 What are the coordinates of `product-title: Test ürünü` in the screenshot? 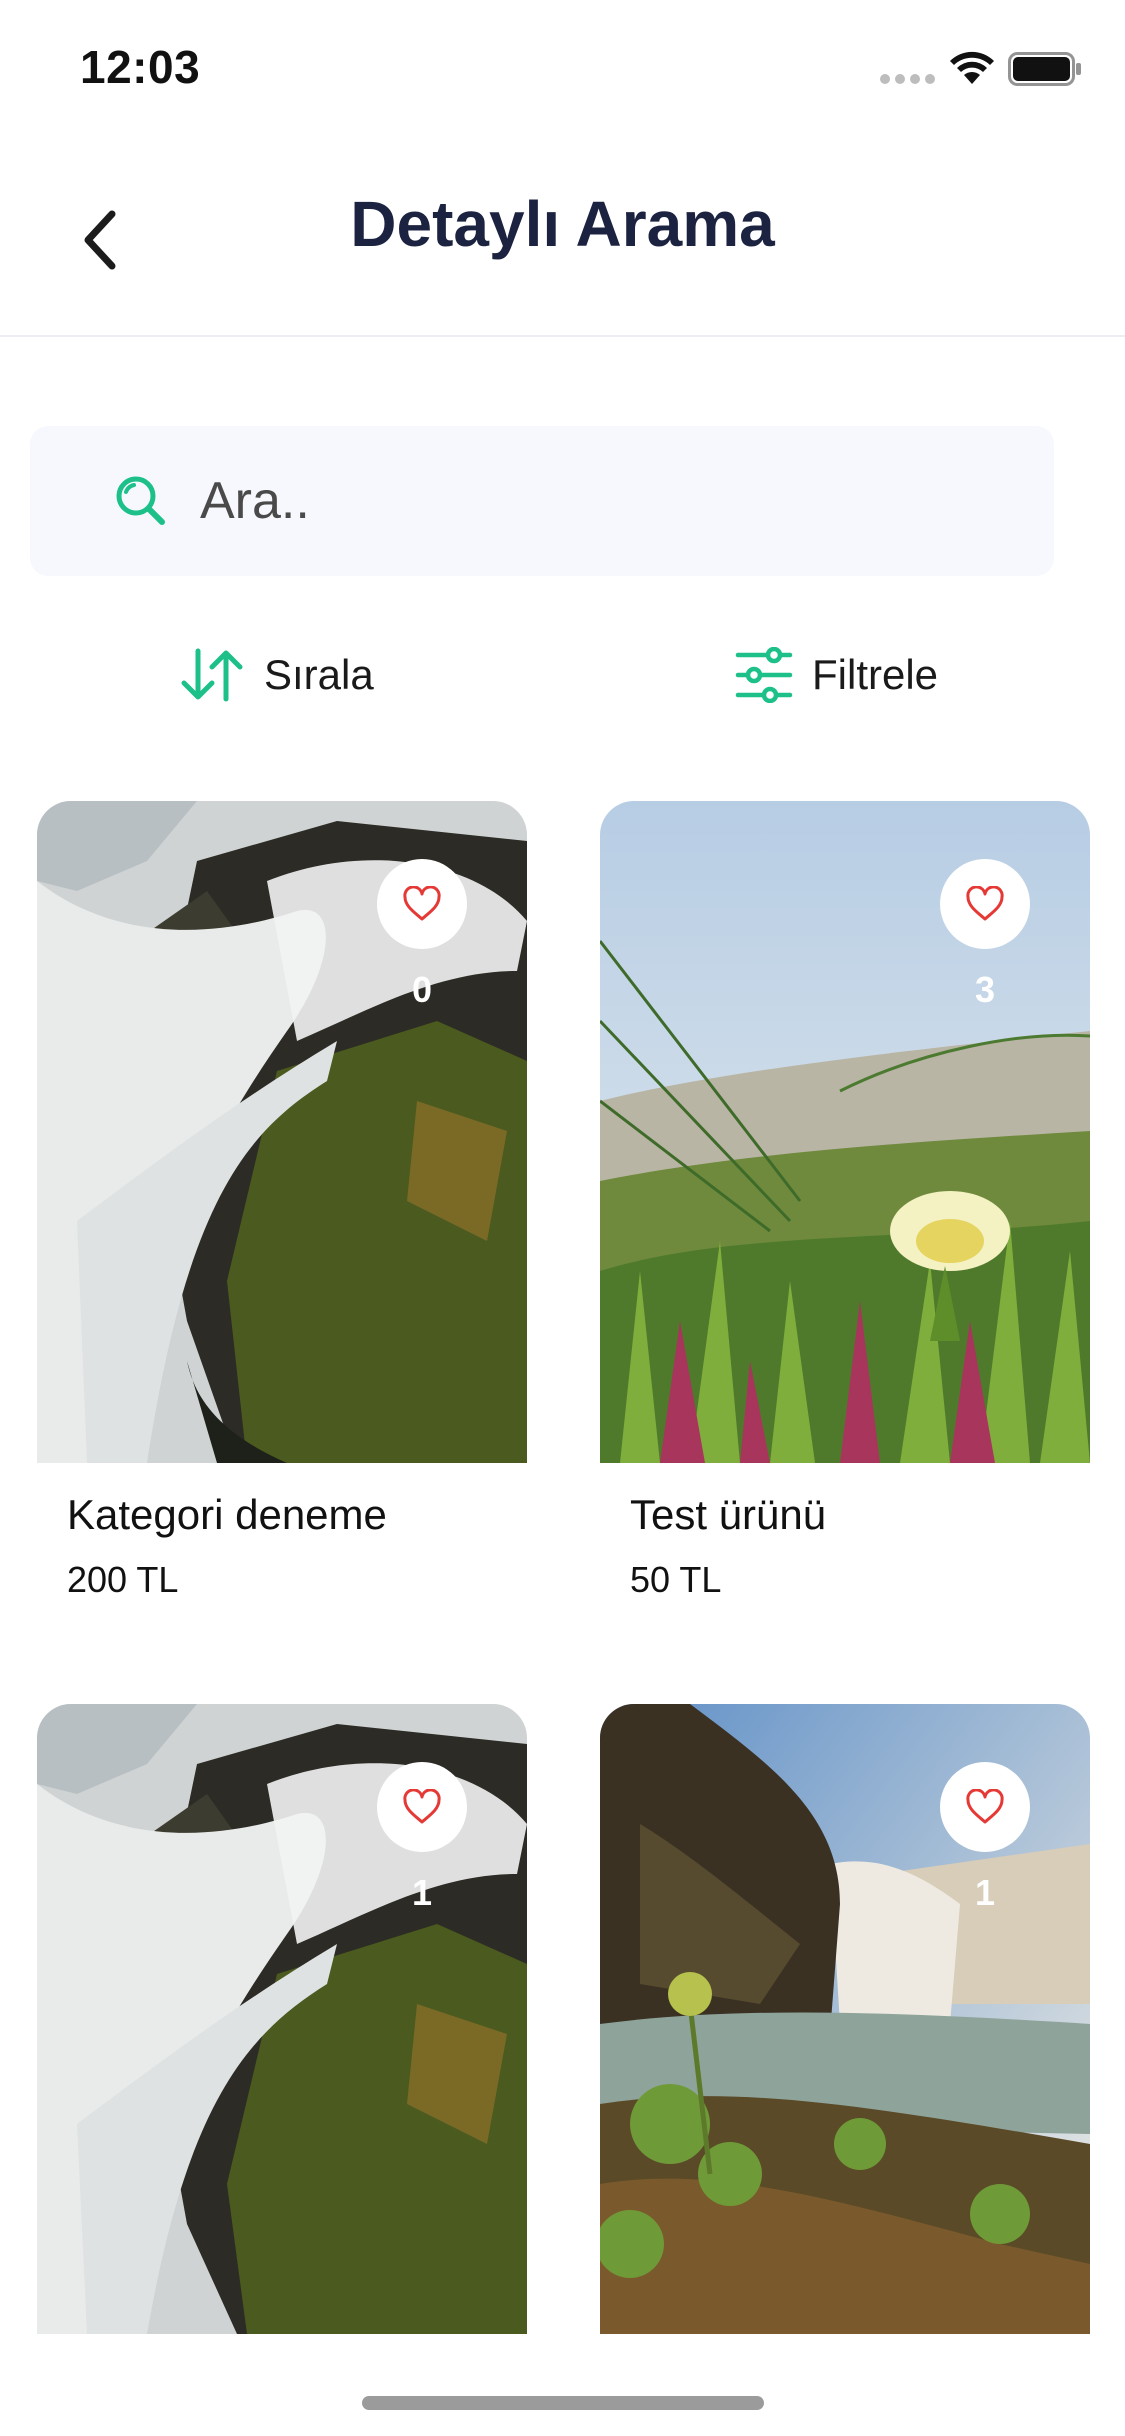 It's located at (728, 1514).